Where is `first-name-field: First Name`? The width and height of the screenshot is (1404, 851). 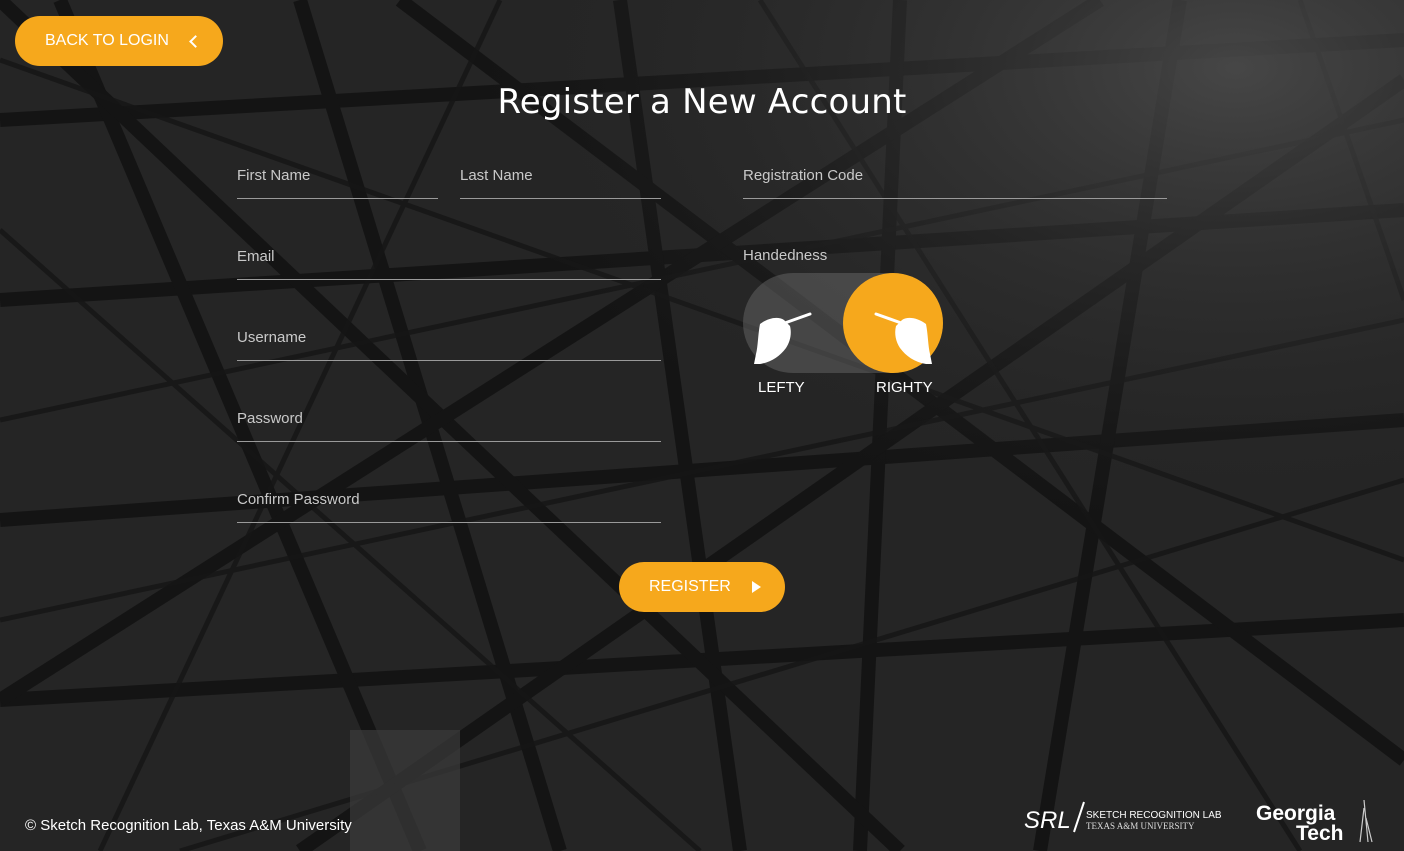 first-name-field: First Name is located at coordinates (337, 178).